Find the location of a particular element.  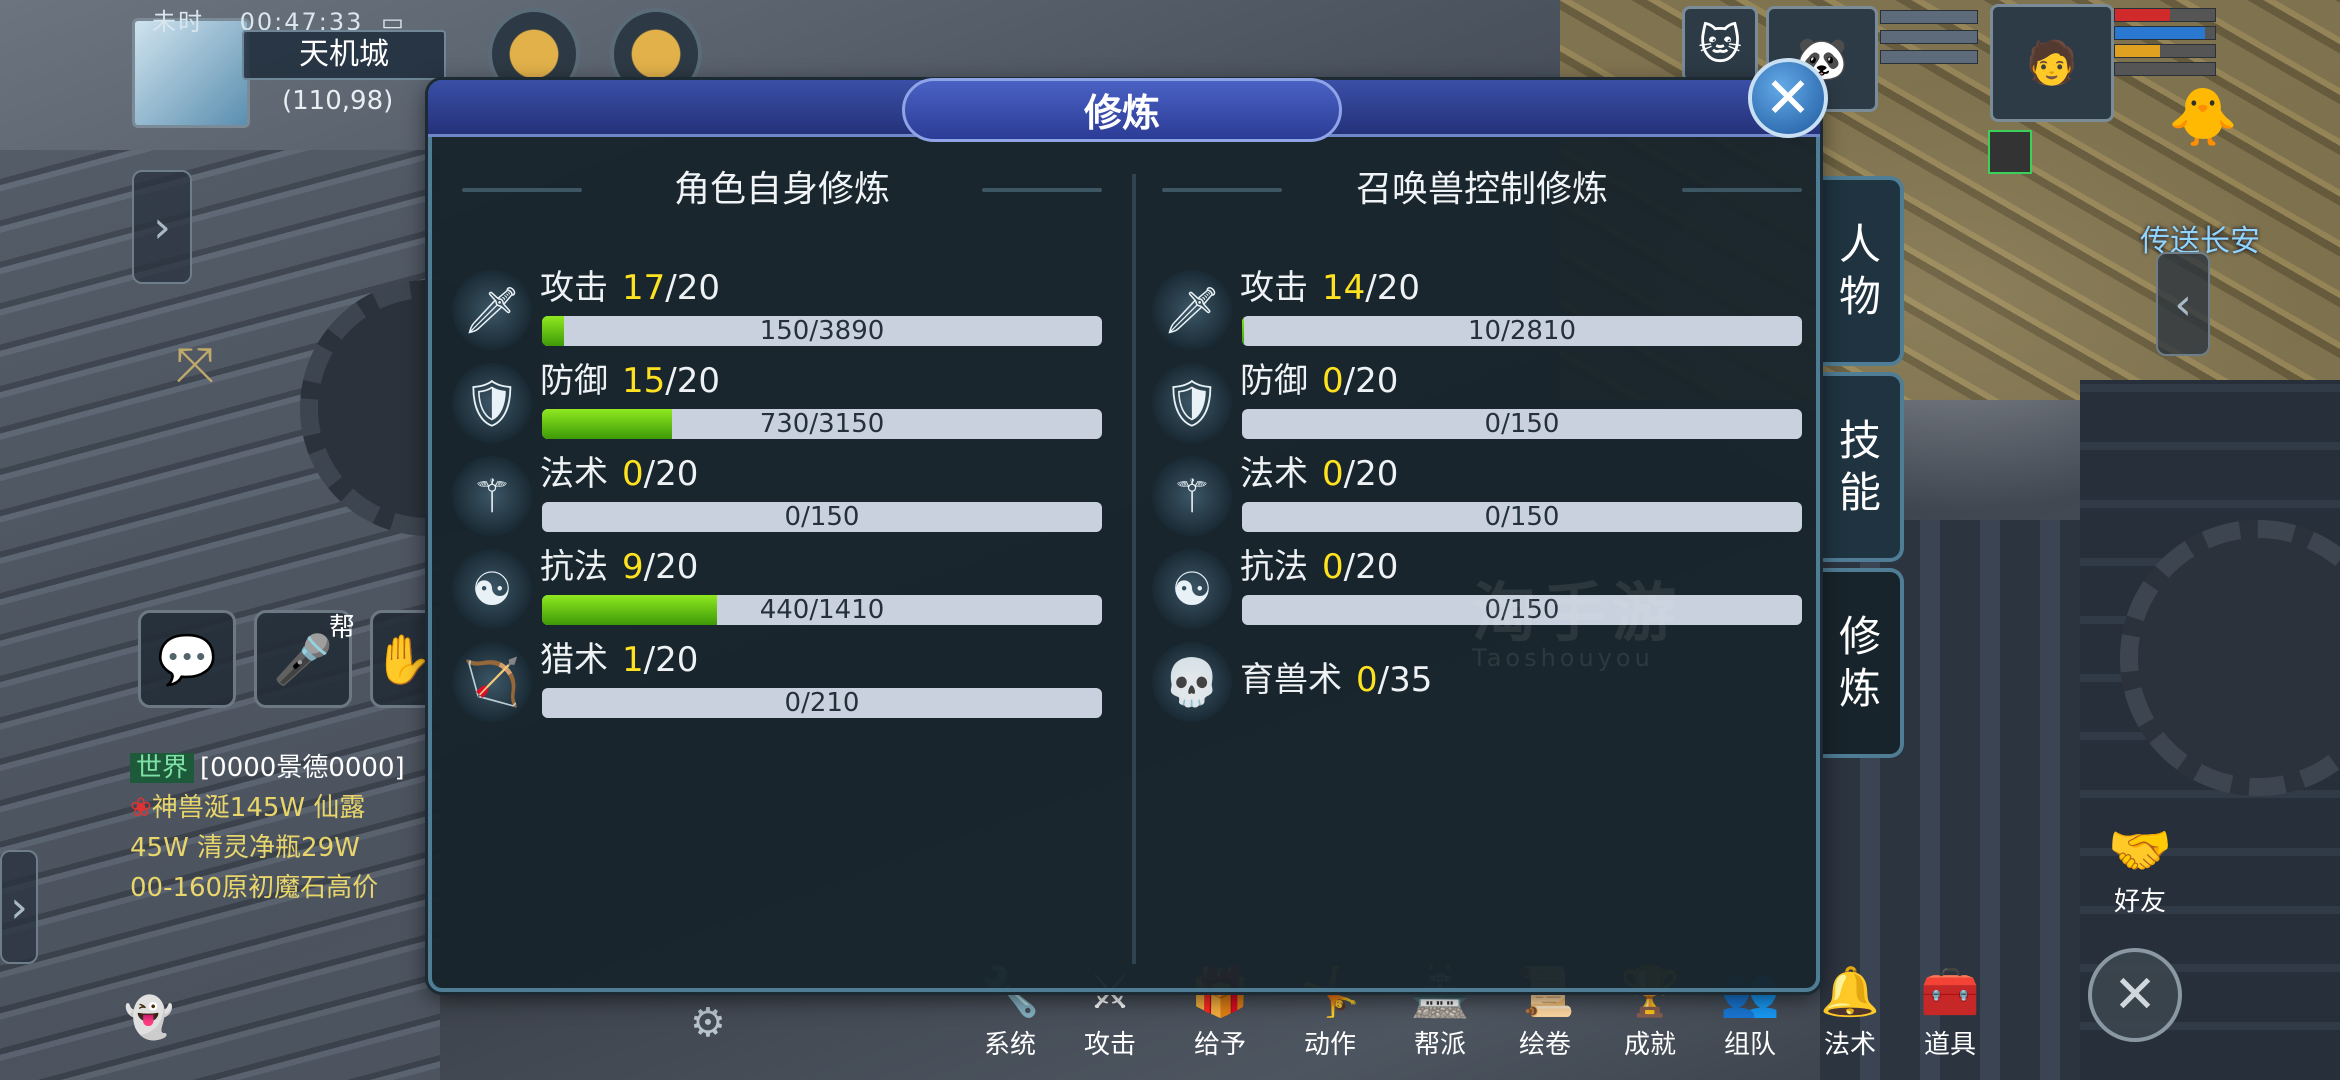

friends-button: 🤝 好友 is located at coordinates (2140, 869).